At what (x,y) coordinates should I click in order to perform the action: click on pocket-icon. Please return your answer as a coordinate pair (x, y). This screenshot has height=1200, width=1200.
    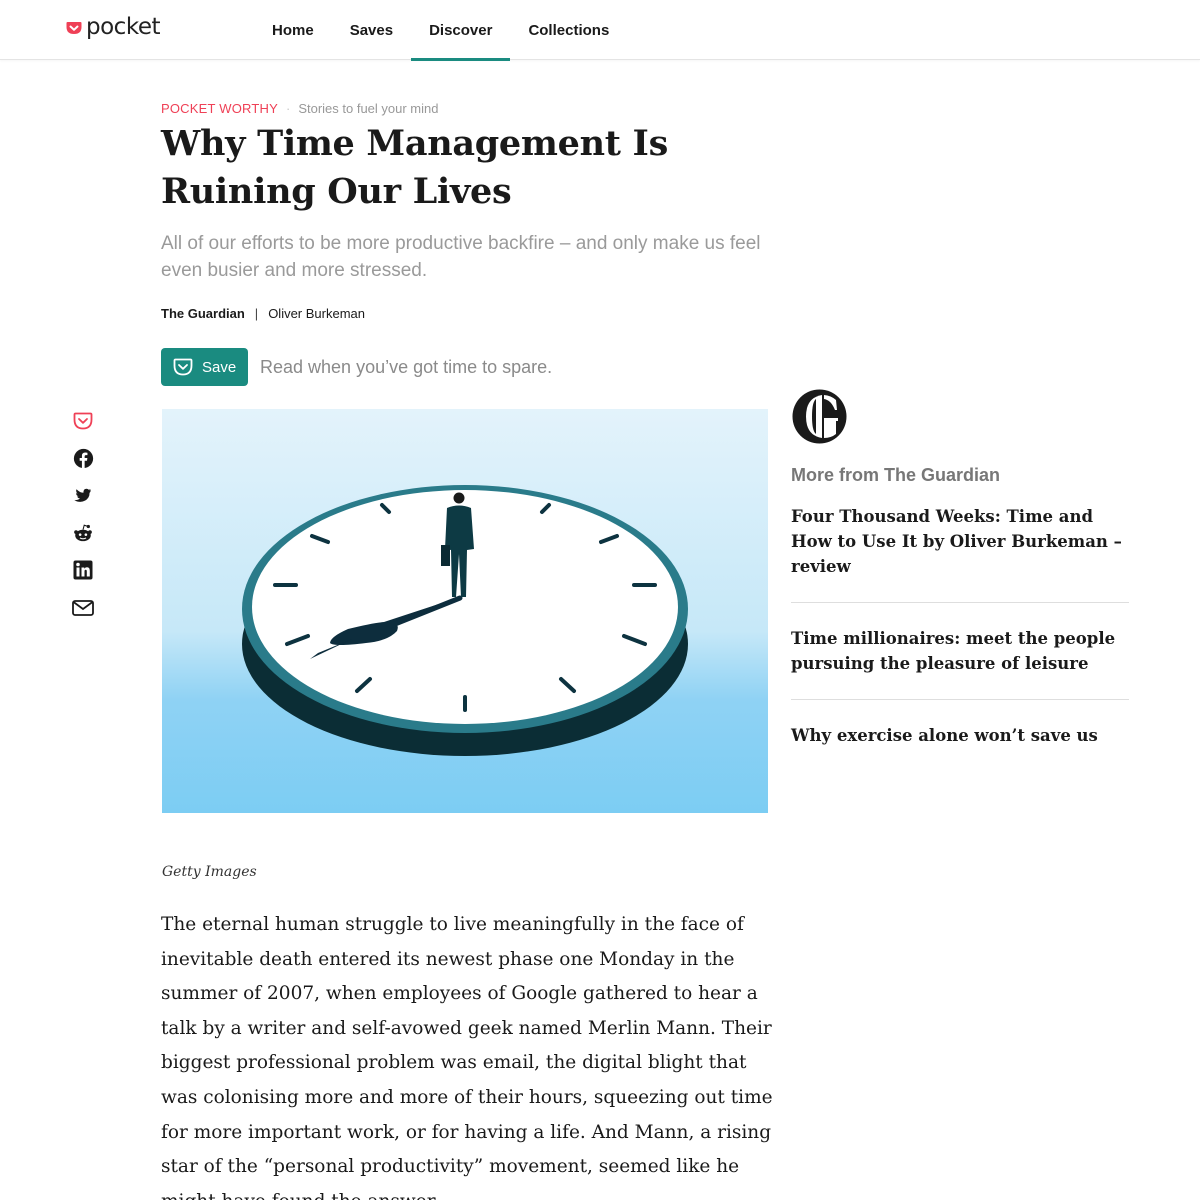
    Looking at the image, I should click on (83, 421).